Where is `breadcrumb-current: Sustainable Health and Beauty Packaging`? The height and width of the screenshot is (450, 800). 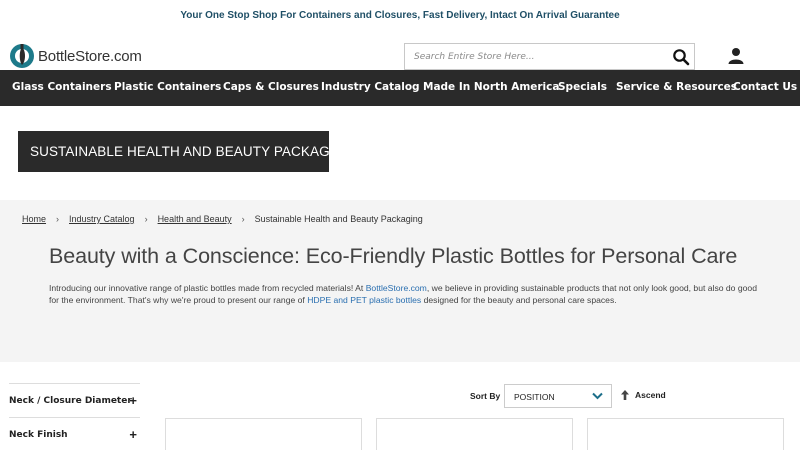
breadcrumb-current: Sustainable Health and Beauty Packaging is located at coordinates (338, 219).